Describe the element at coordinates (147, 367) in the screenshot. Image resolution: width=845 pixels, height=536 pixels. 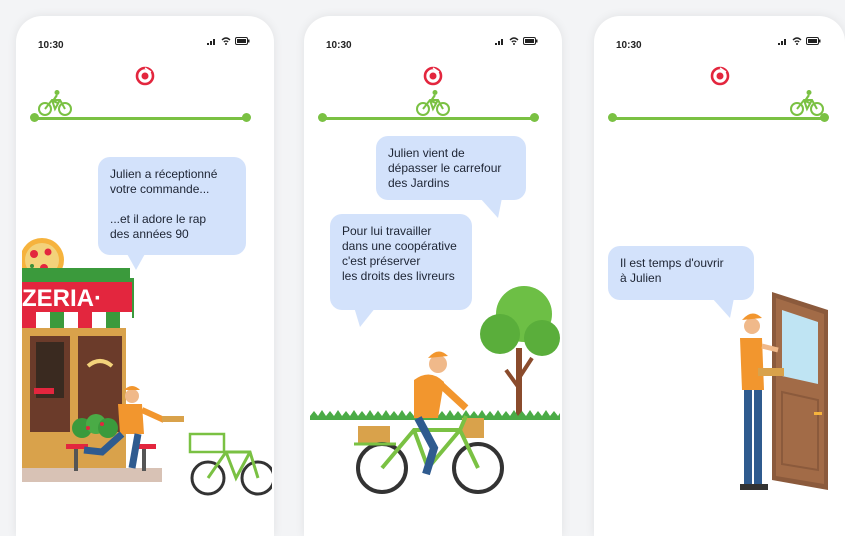
I see `pizzeria-illustration: ZERIA·` at that location.